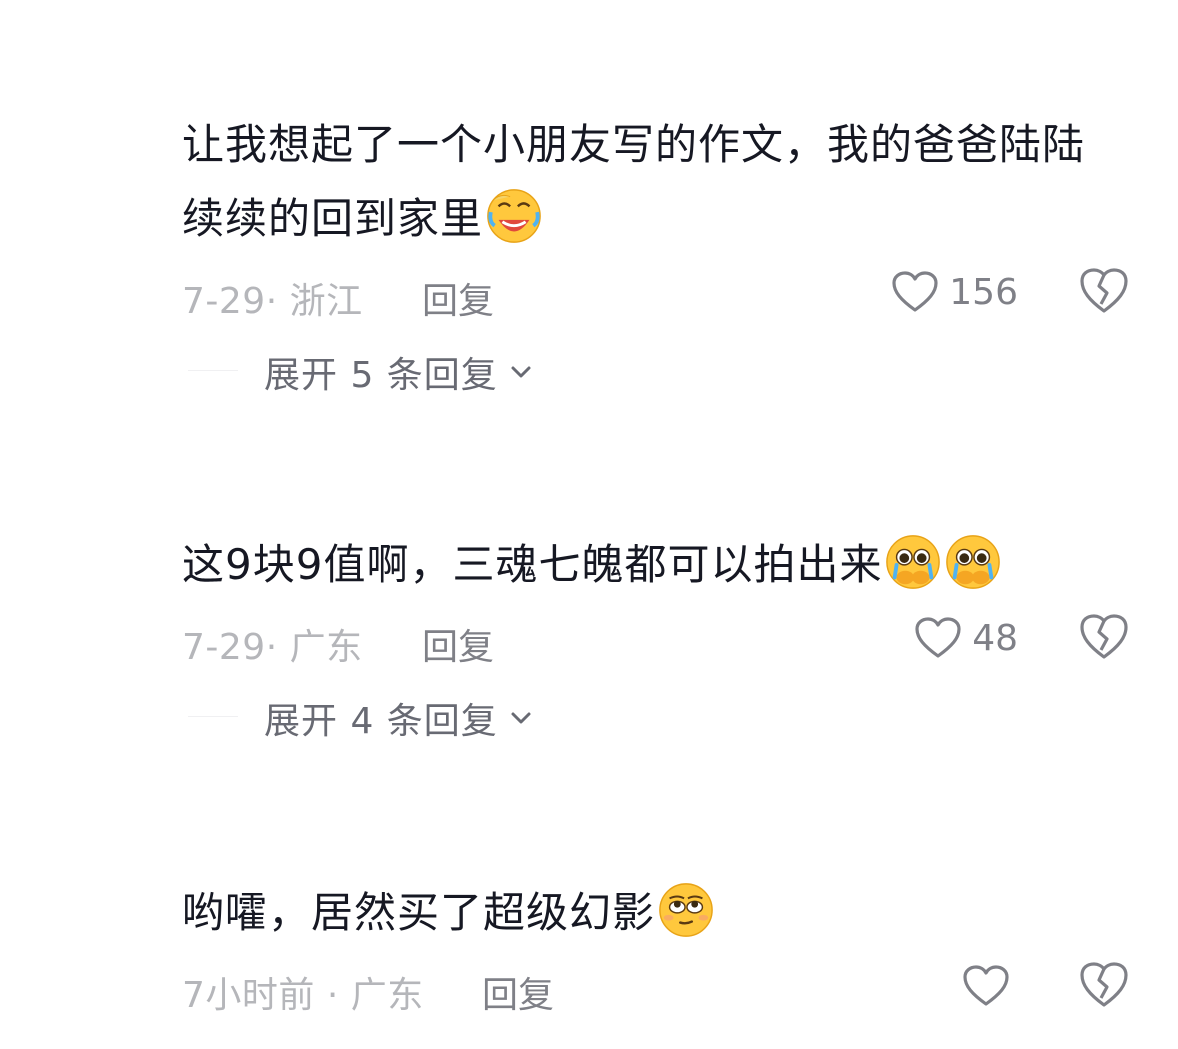 The width and height of the screenshot is (1178, 1049). What do you see at coordinates (381, 721) in the screenshot?
I see `expand-replies-label: 展开 4 条回复` at bounding box center [381, 721].